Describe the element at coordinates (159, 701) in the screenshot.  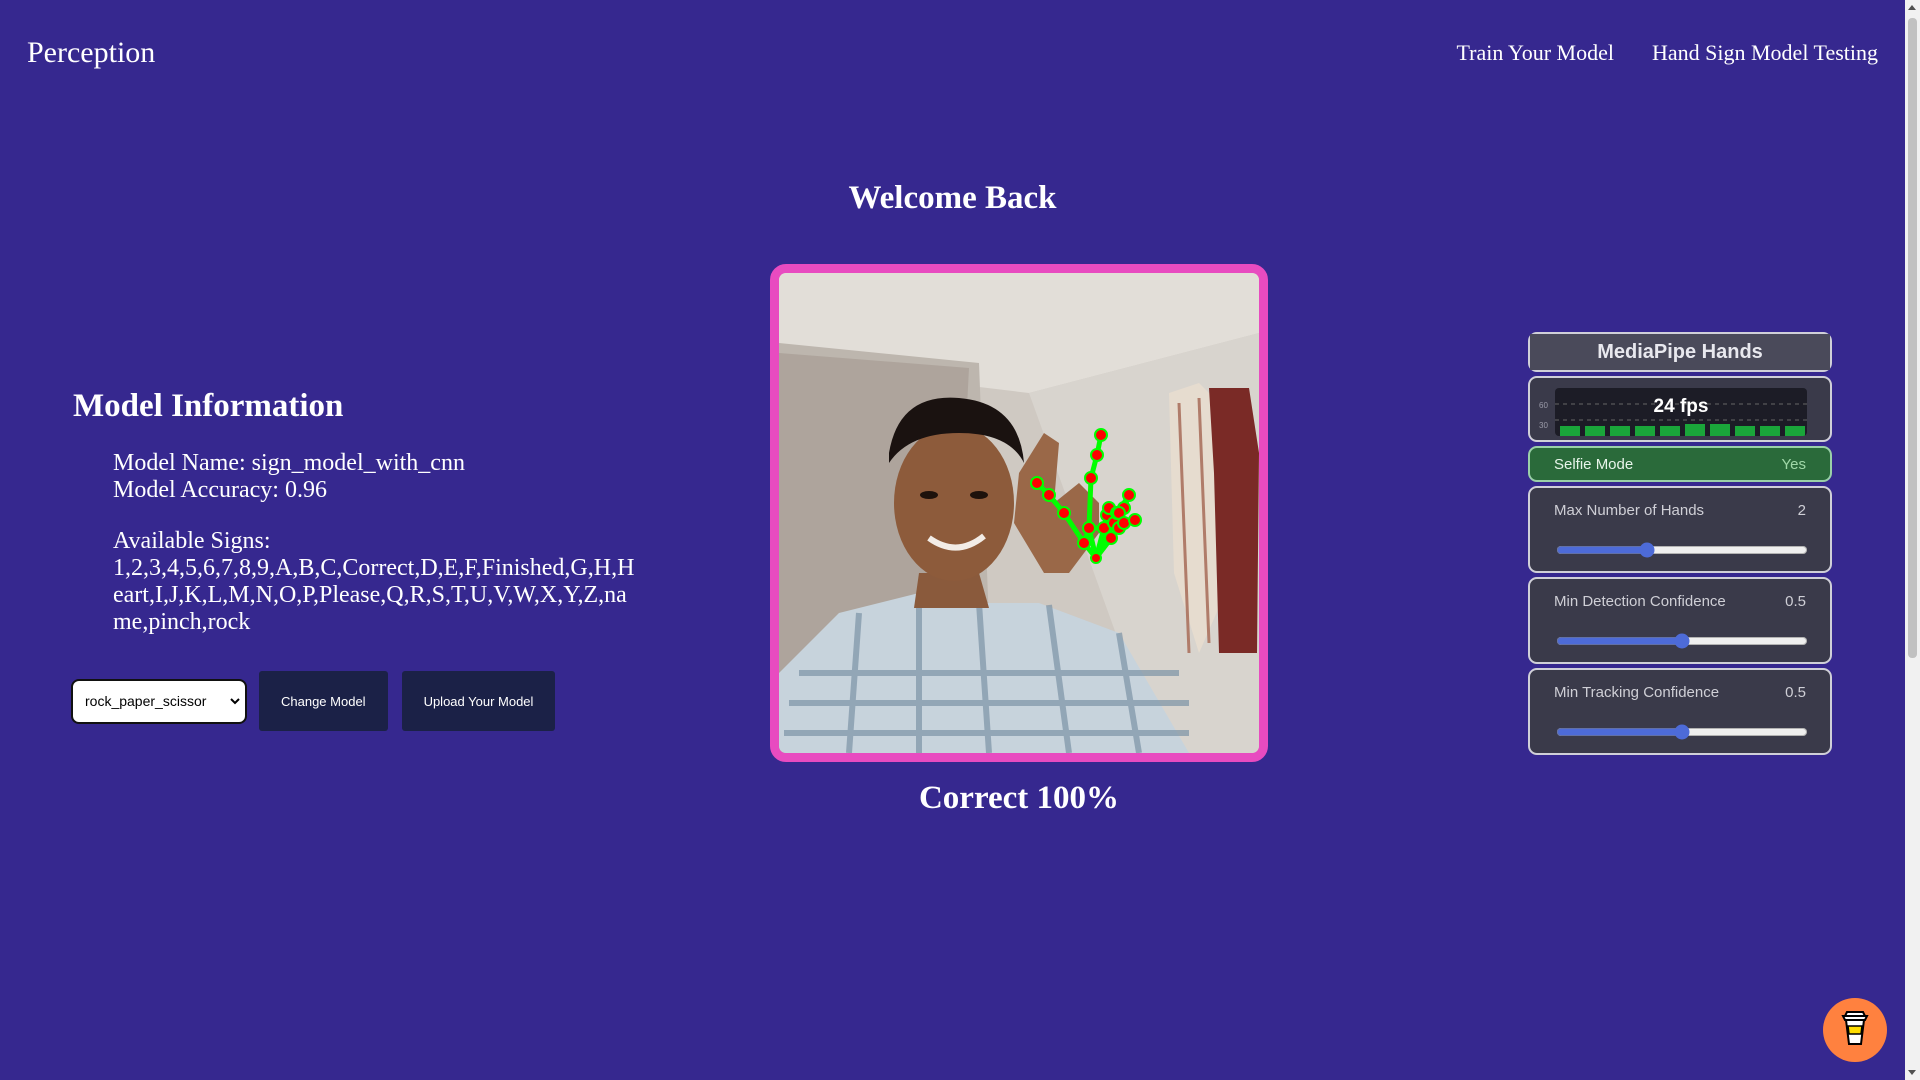
I see `model-select: rock_paper_scissor` at that location.